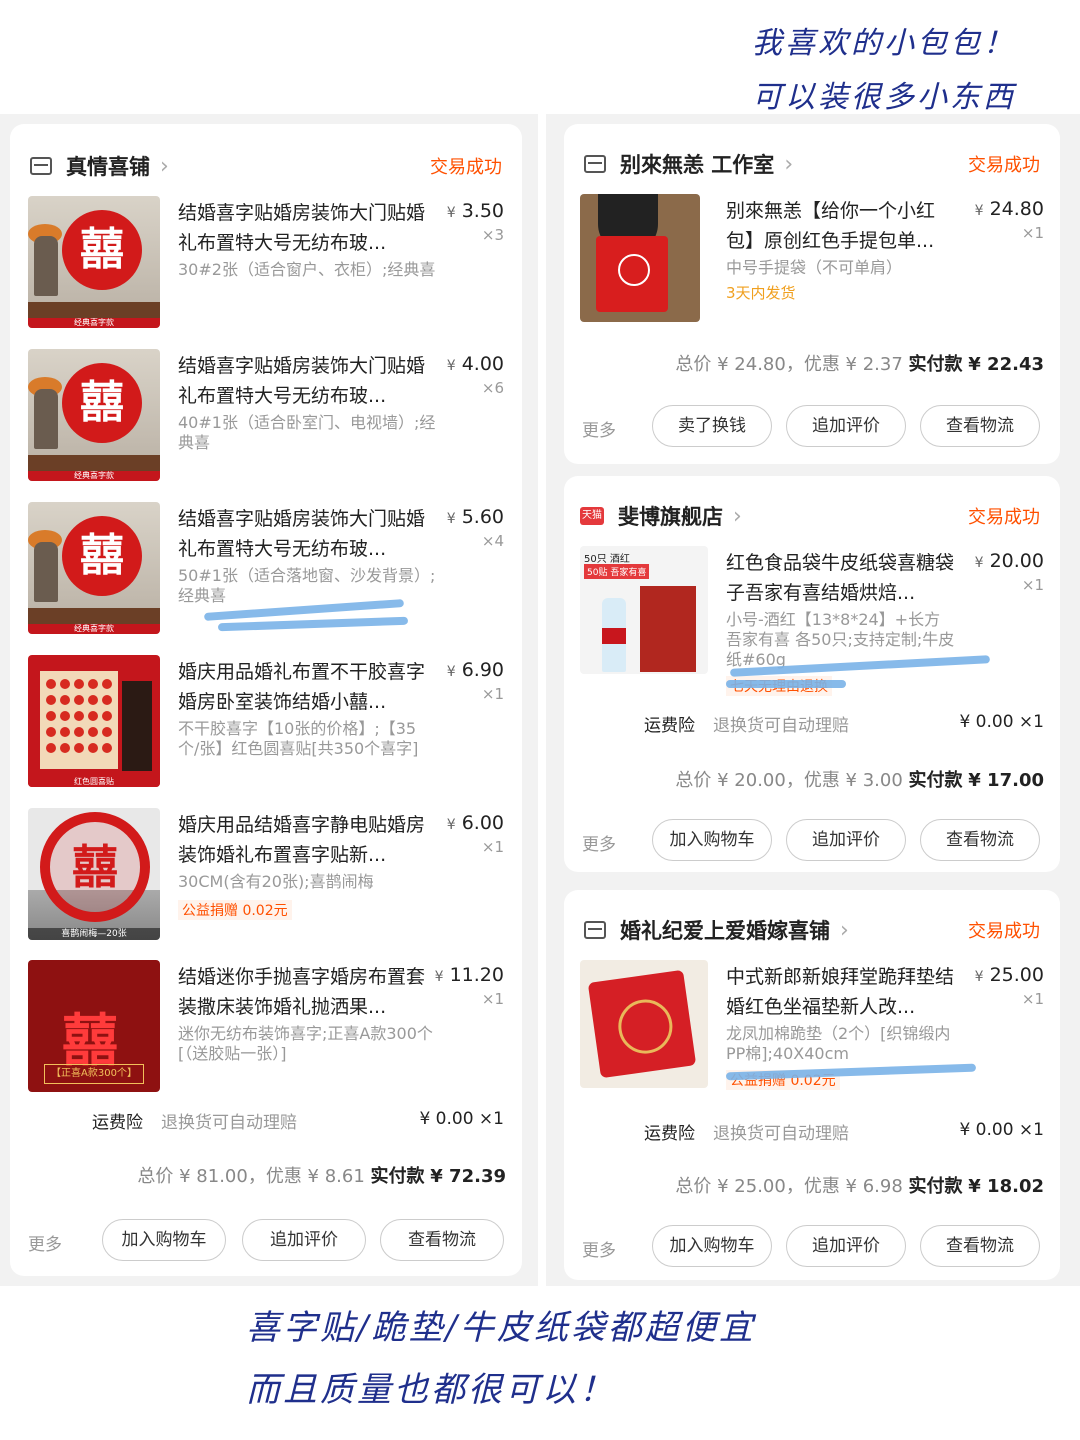  I want to click on price-value: 20.00, so click(1016, 561).